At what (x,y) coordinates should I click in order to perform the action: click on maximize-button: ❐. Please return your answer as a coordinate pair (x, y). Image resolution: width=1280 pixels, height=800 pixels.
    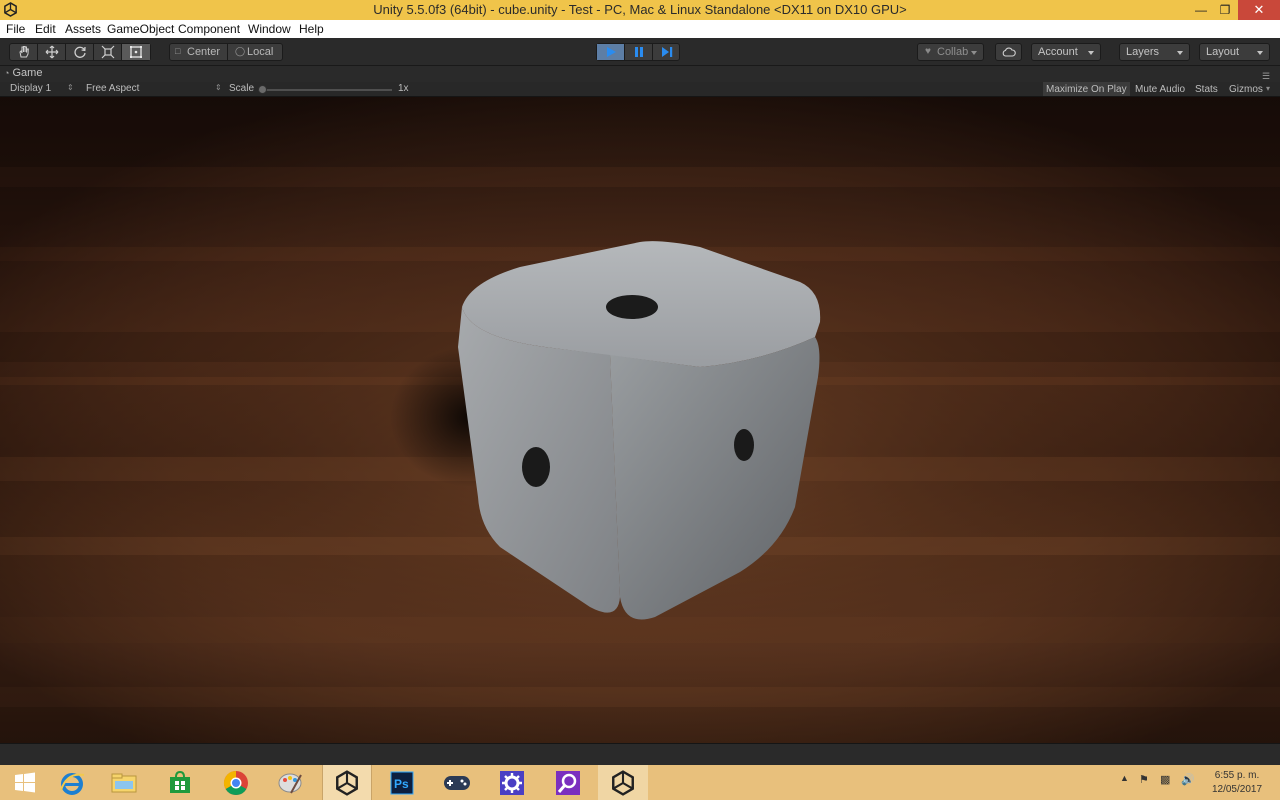
    Looking at the image, I should click on (1225, 10).